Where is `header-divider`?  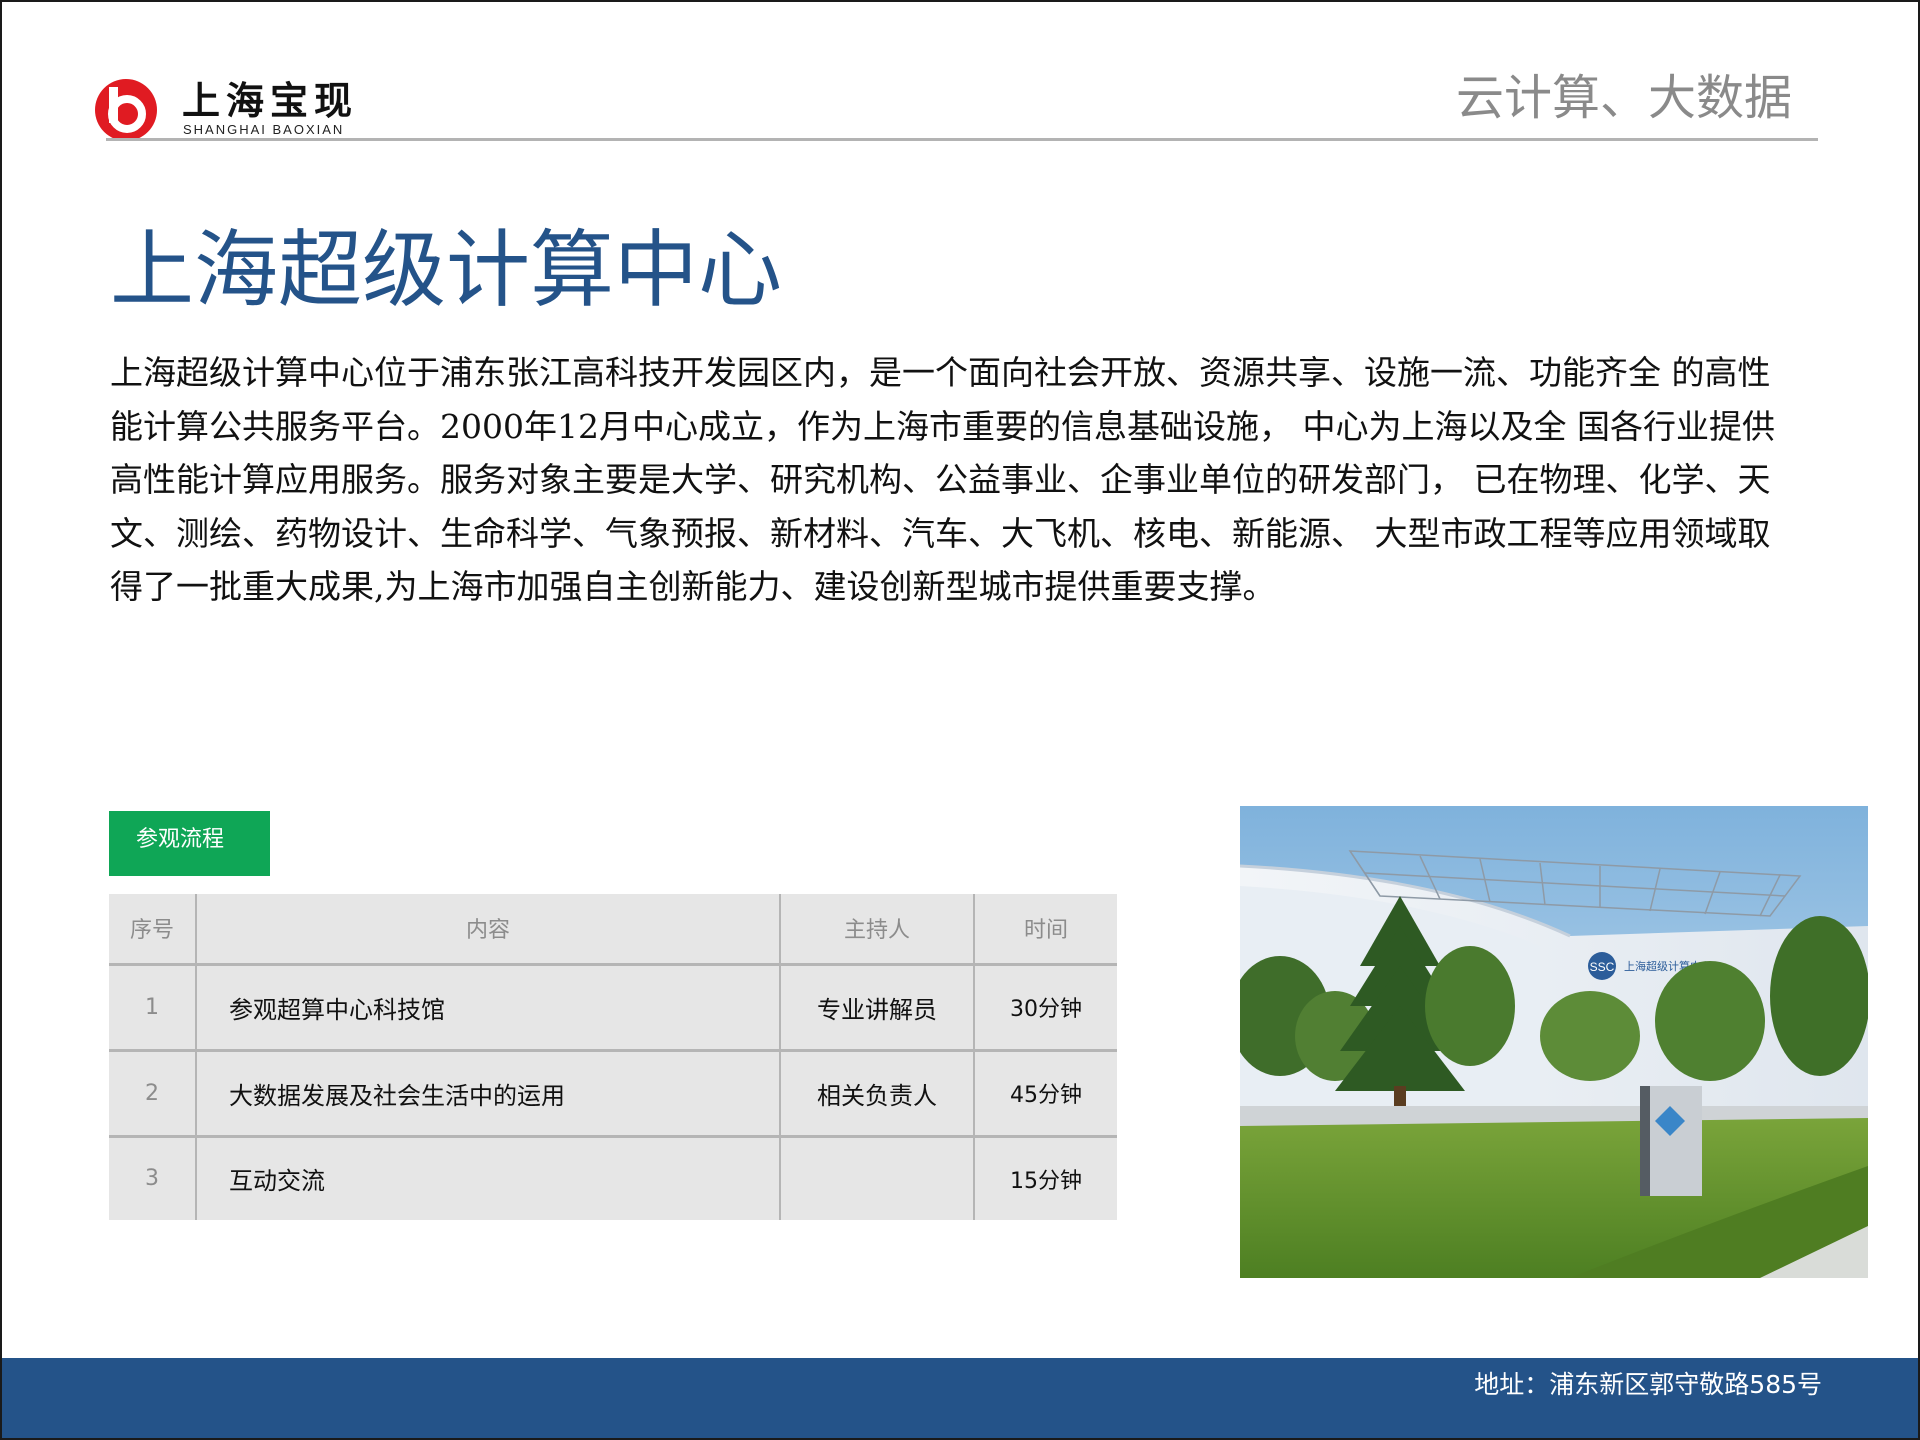 header-divider is located at coordinates (962, 139).